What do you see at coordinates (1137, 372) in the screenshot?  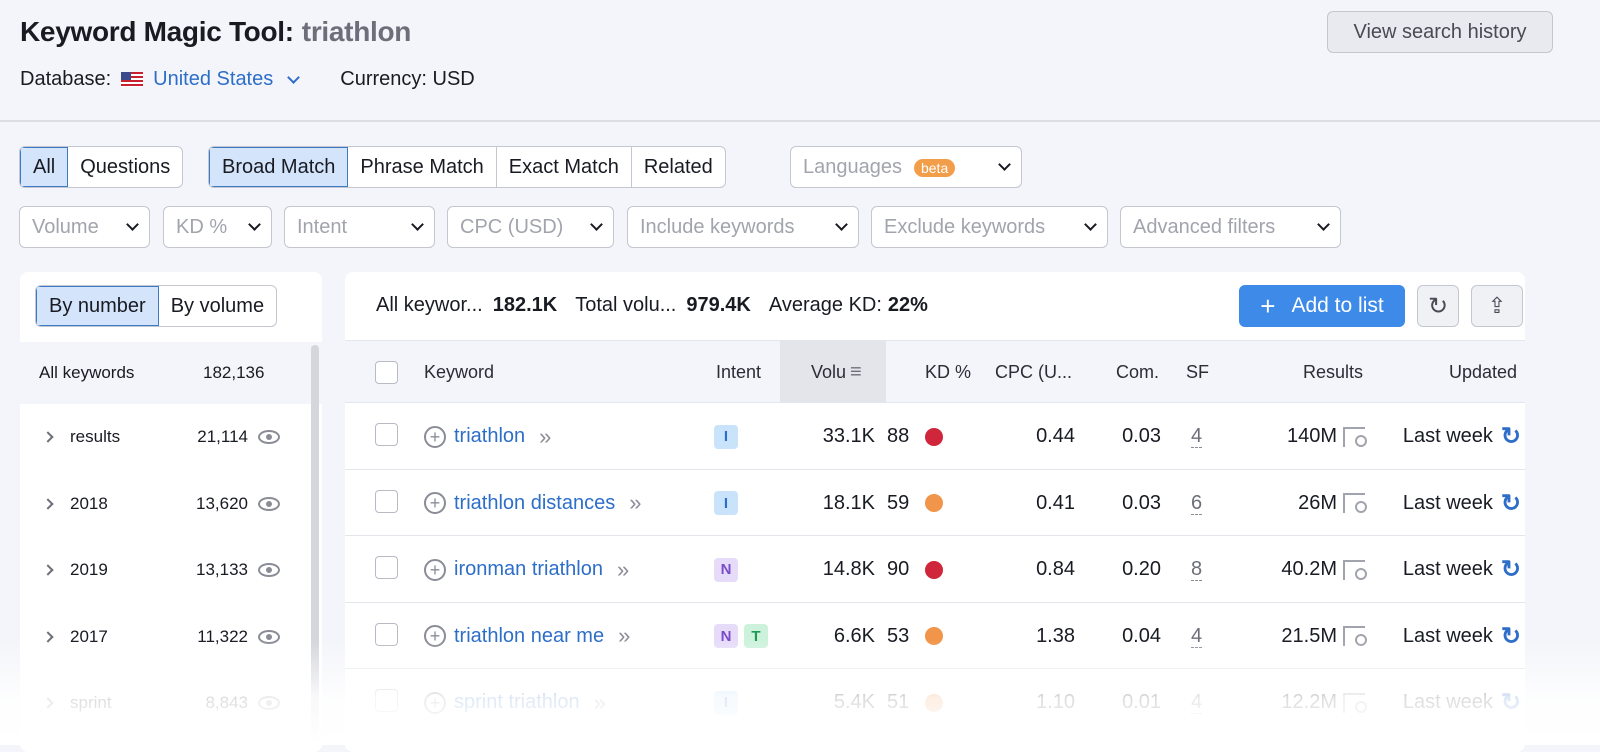 I see `column-header: Com.` at bounding box center [1137, 372].